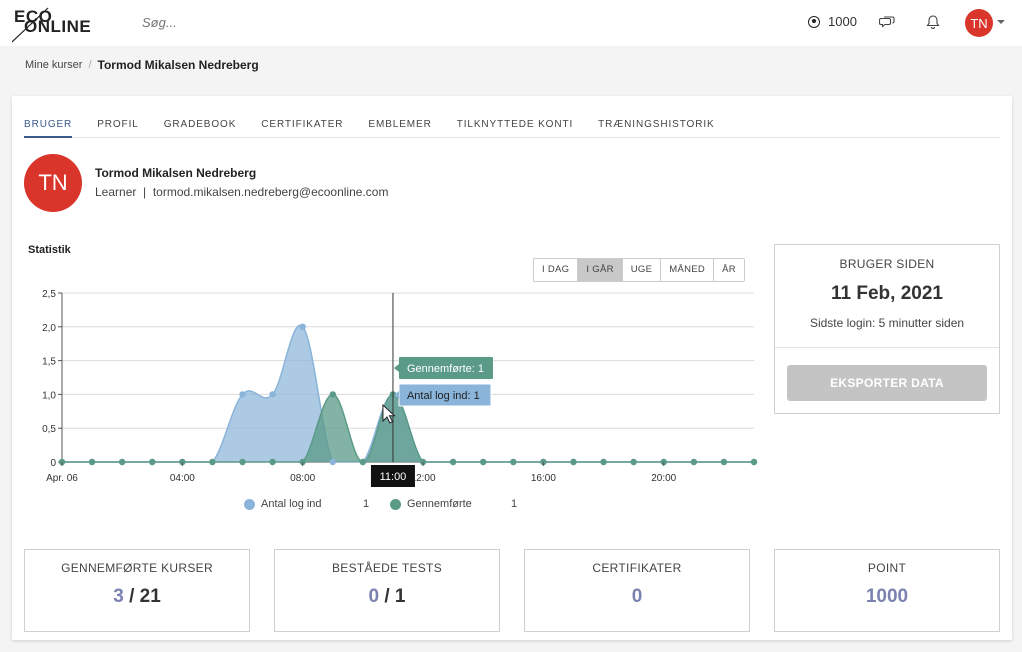  What do you see at coordinates (178, 65) in the screenshot?
I see `breadcrumb-current: Tormod Mikalsen Nedreberg` at bounding box center [178, 65].